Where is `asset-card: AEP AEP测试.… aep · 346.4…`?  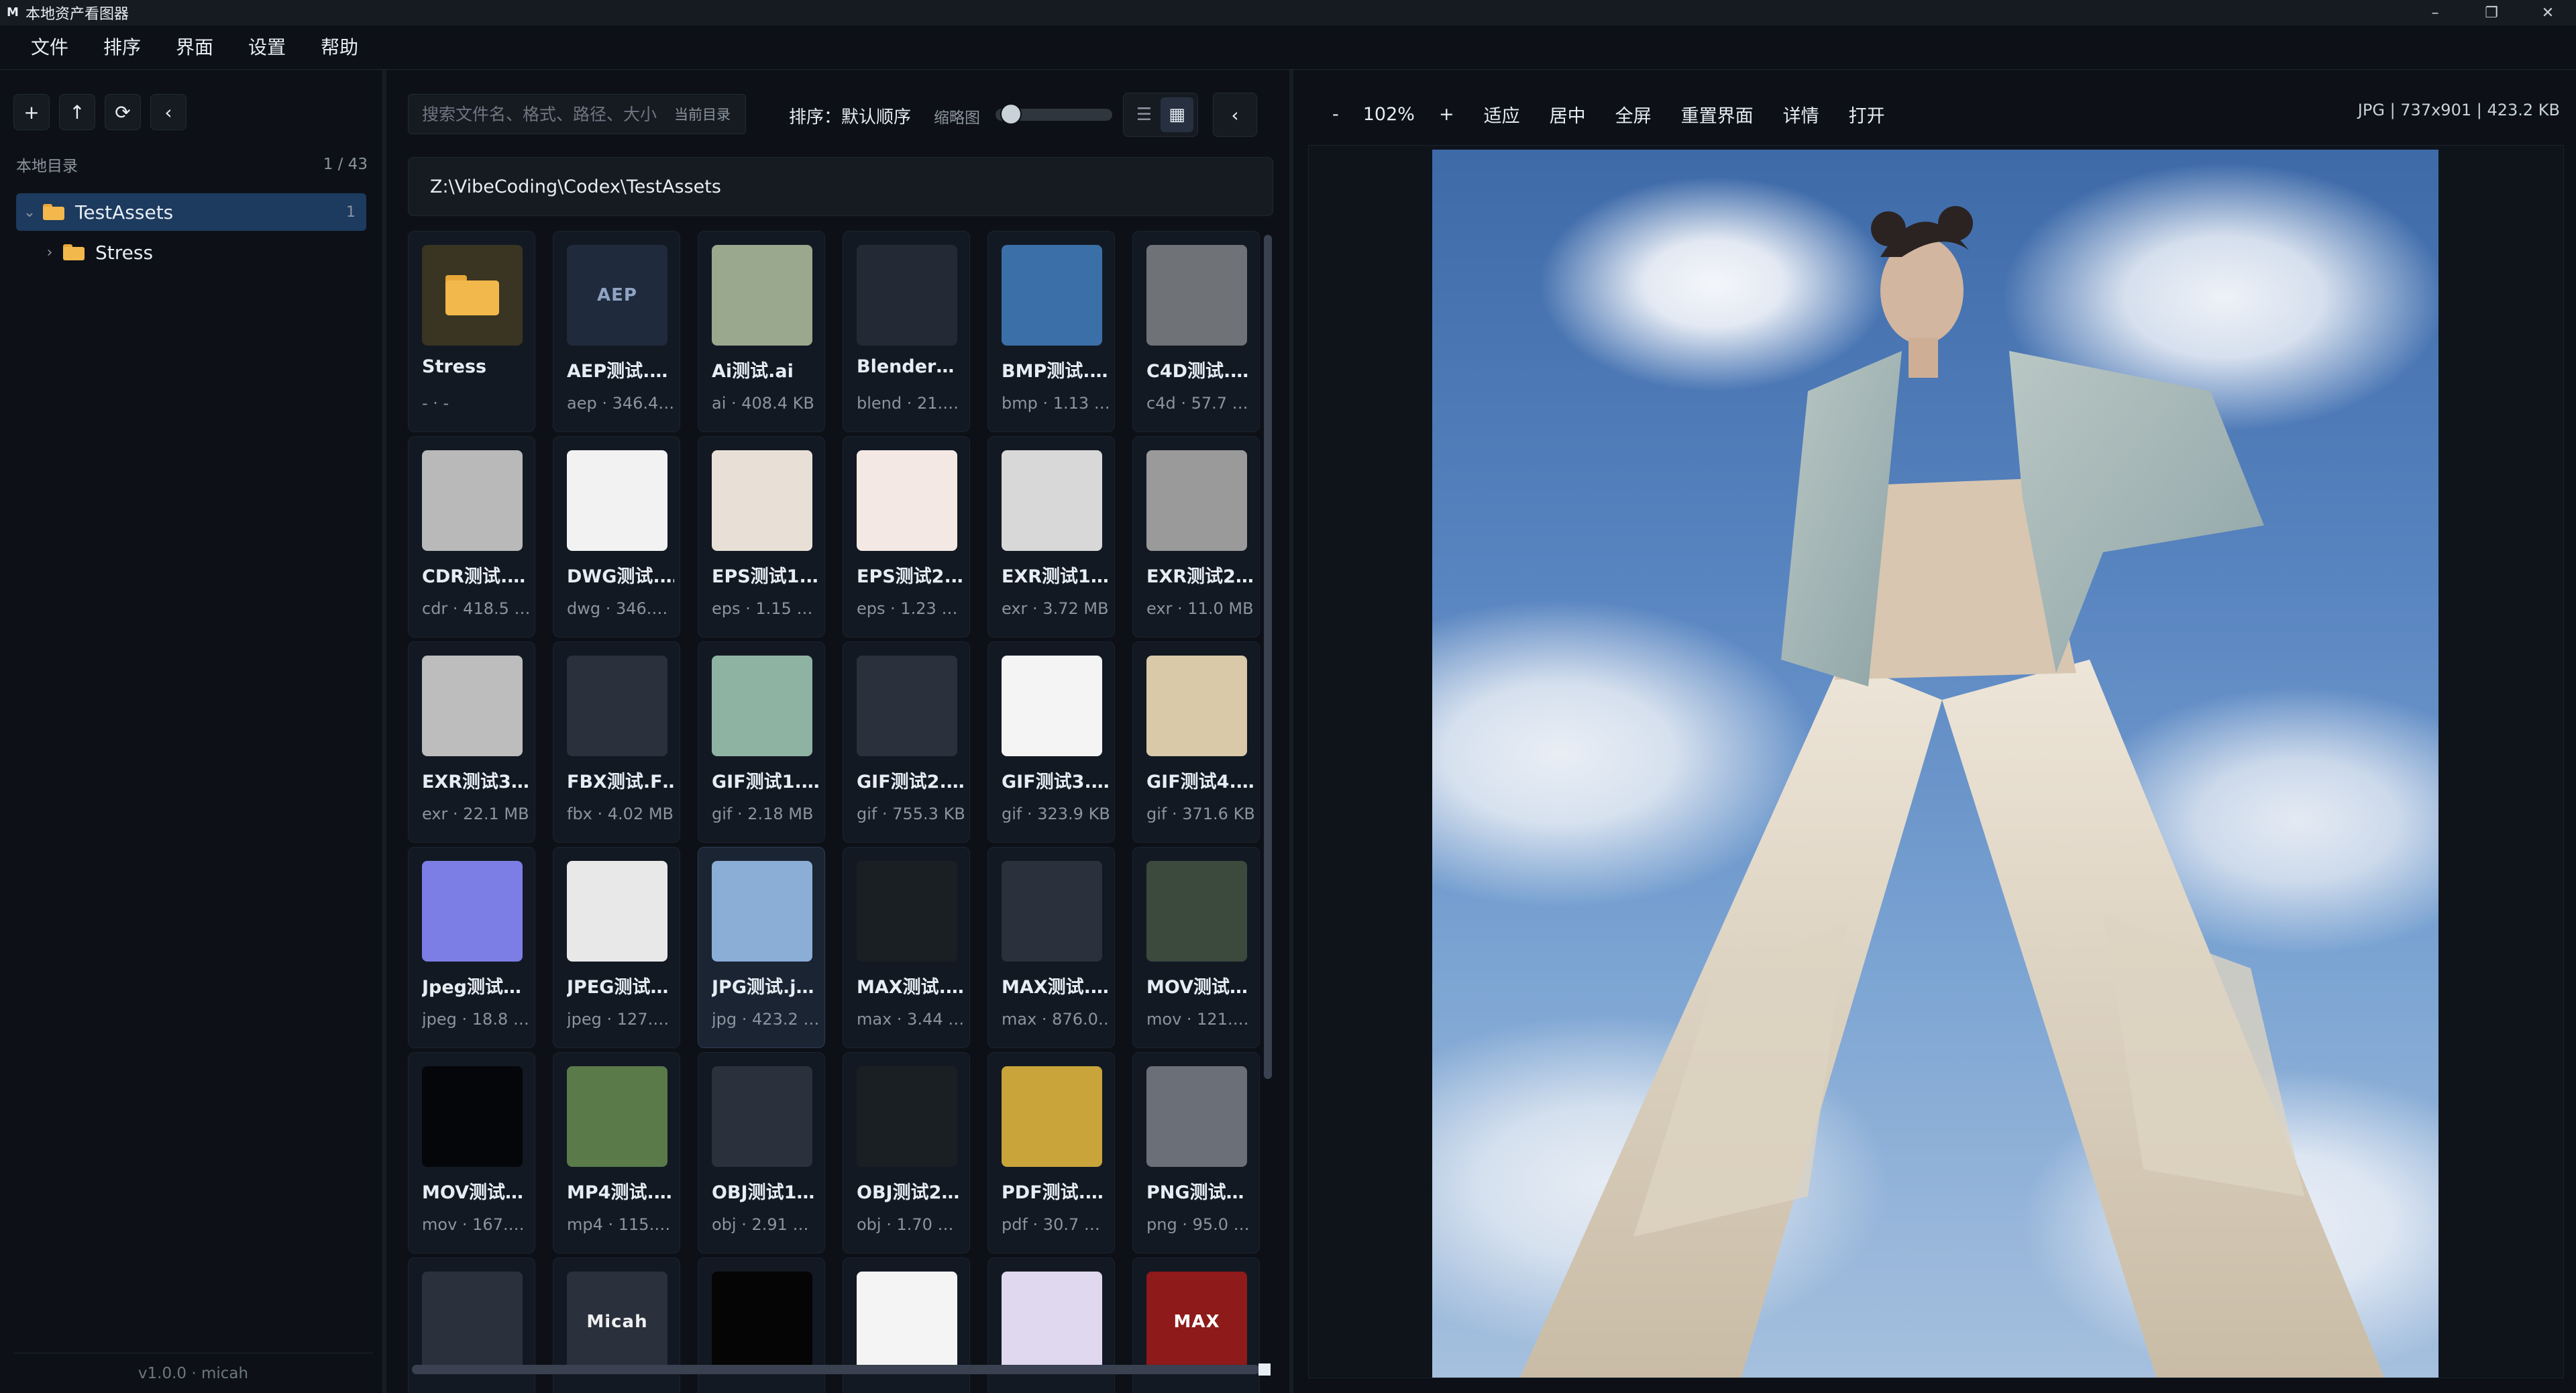
asset-card: AEP AEP测试.… aep · 346.4… is located at coordinates (616, 331).